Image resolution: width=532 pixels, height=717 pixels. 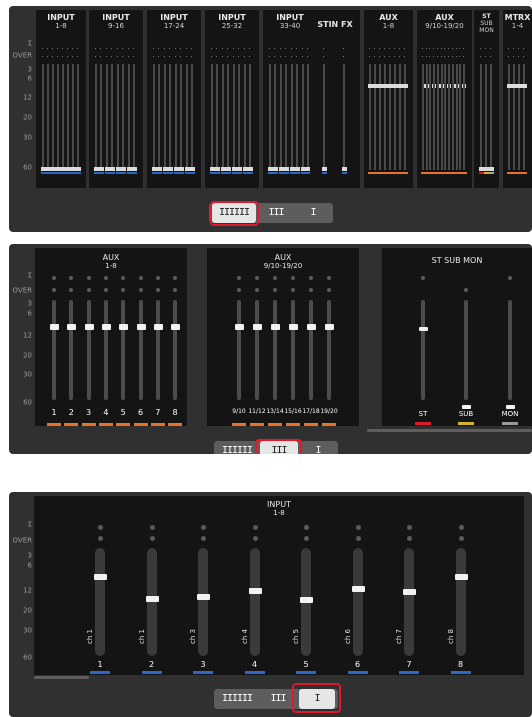 I want to click on channel-name: ch 4, so click(x=244, y=636).